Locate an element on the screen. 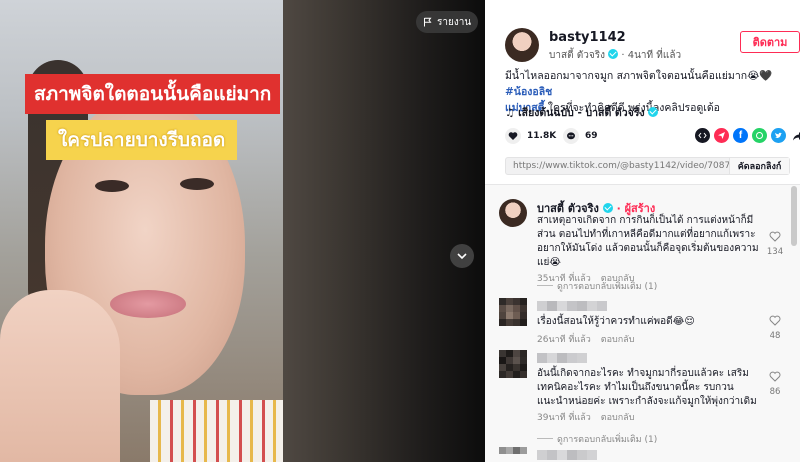 This screenshot has width=800, height=462. comments-scrollbar is located at coordinates (794, 216).